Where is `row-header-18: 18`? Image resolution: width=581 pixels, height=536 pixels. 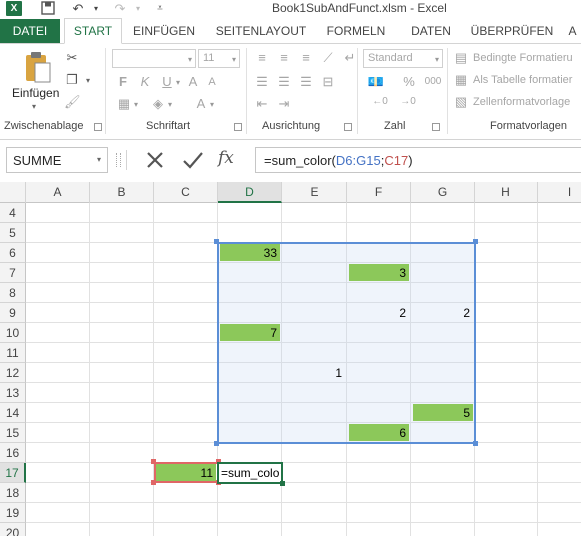 row-header-18: 18 is located at coordinates (13, 493).